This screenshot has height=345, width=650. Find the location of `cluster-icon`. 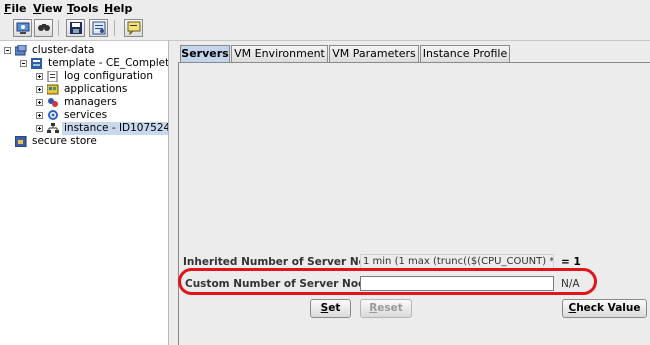

cluster-icon is located at coordinates (21, 50).